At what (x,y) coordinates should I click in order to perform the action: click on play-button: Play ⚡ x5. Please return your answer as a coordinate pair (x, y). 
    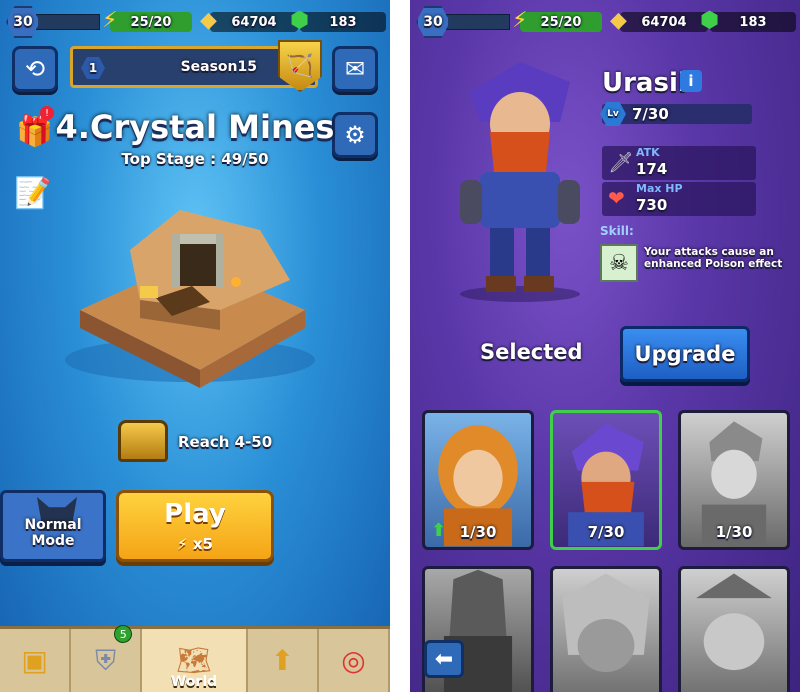
    Looking at the image, I should click on (195, 526).